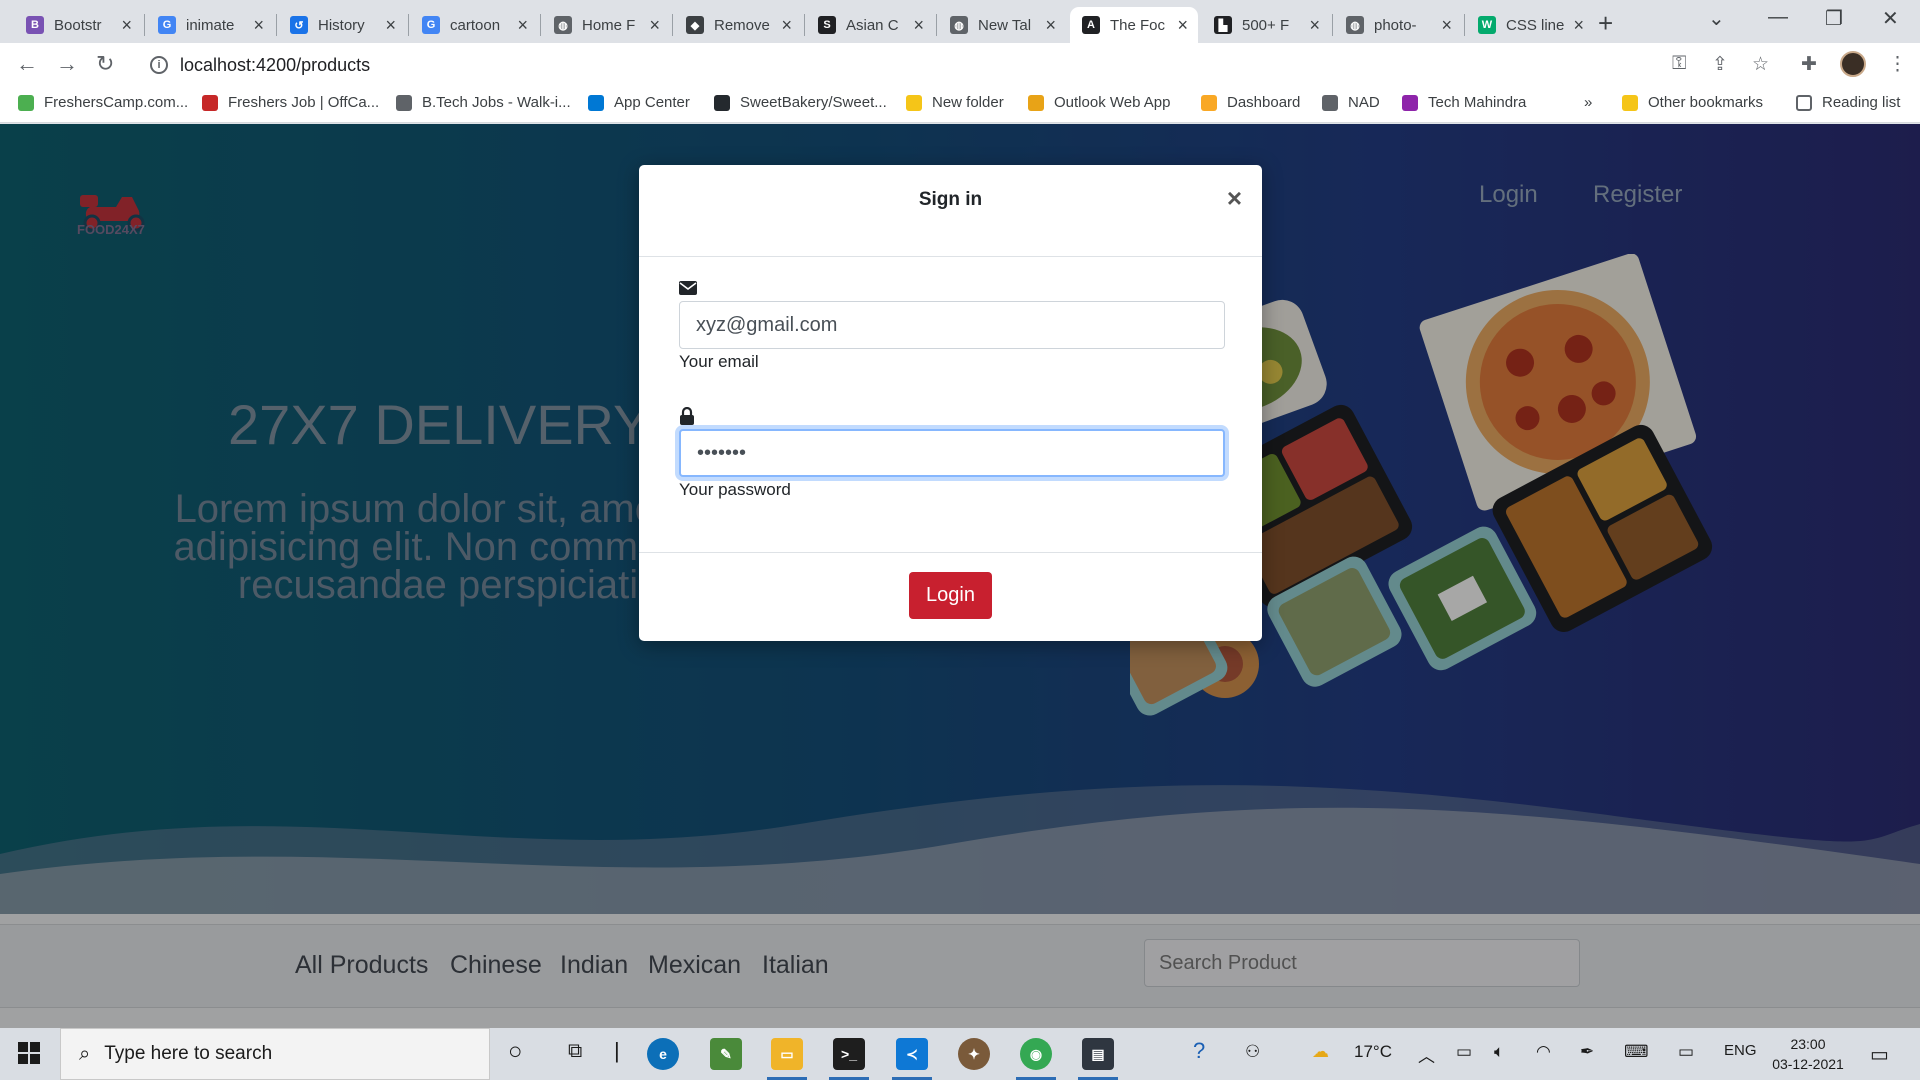 The width and height of the screenshot is (1920, 1080). I want to click on browser-tab: ◆ Remove ×, so click(738, 25).